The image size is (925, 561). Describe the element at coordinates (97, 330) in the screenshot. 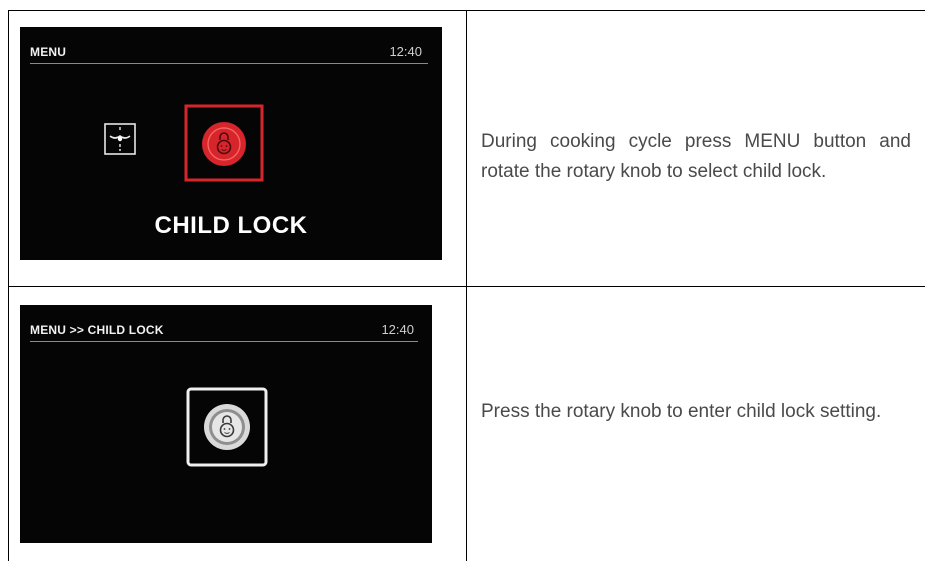

I see `screen-title: MENU >> CHILD LOCK` at that location.